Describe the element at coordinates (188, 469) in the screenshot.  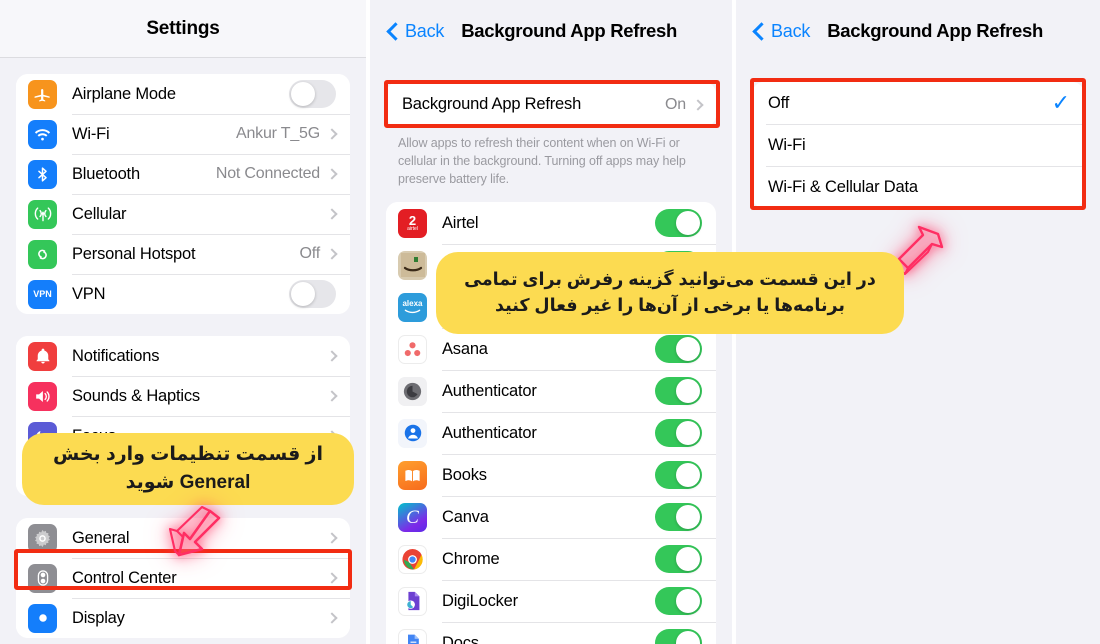
I see `callout-general: از قسمت تنظیمات وارد بخش General شوید` at that location.